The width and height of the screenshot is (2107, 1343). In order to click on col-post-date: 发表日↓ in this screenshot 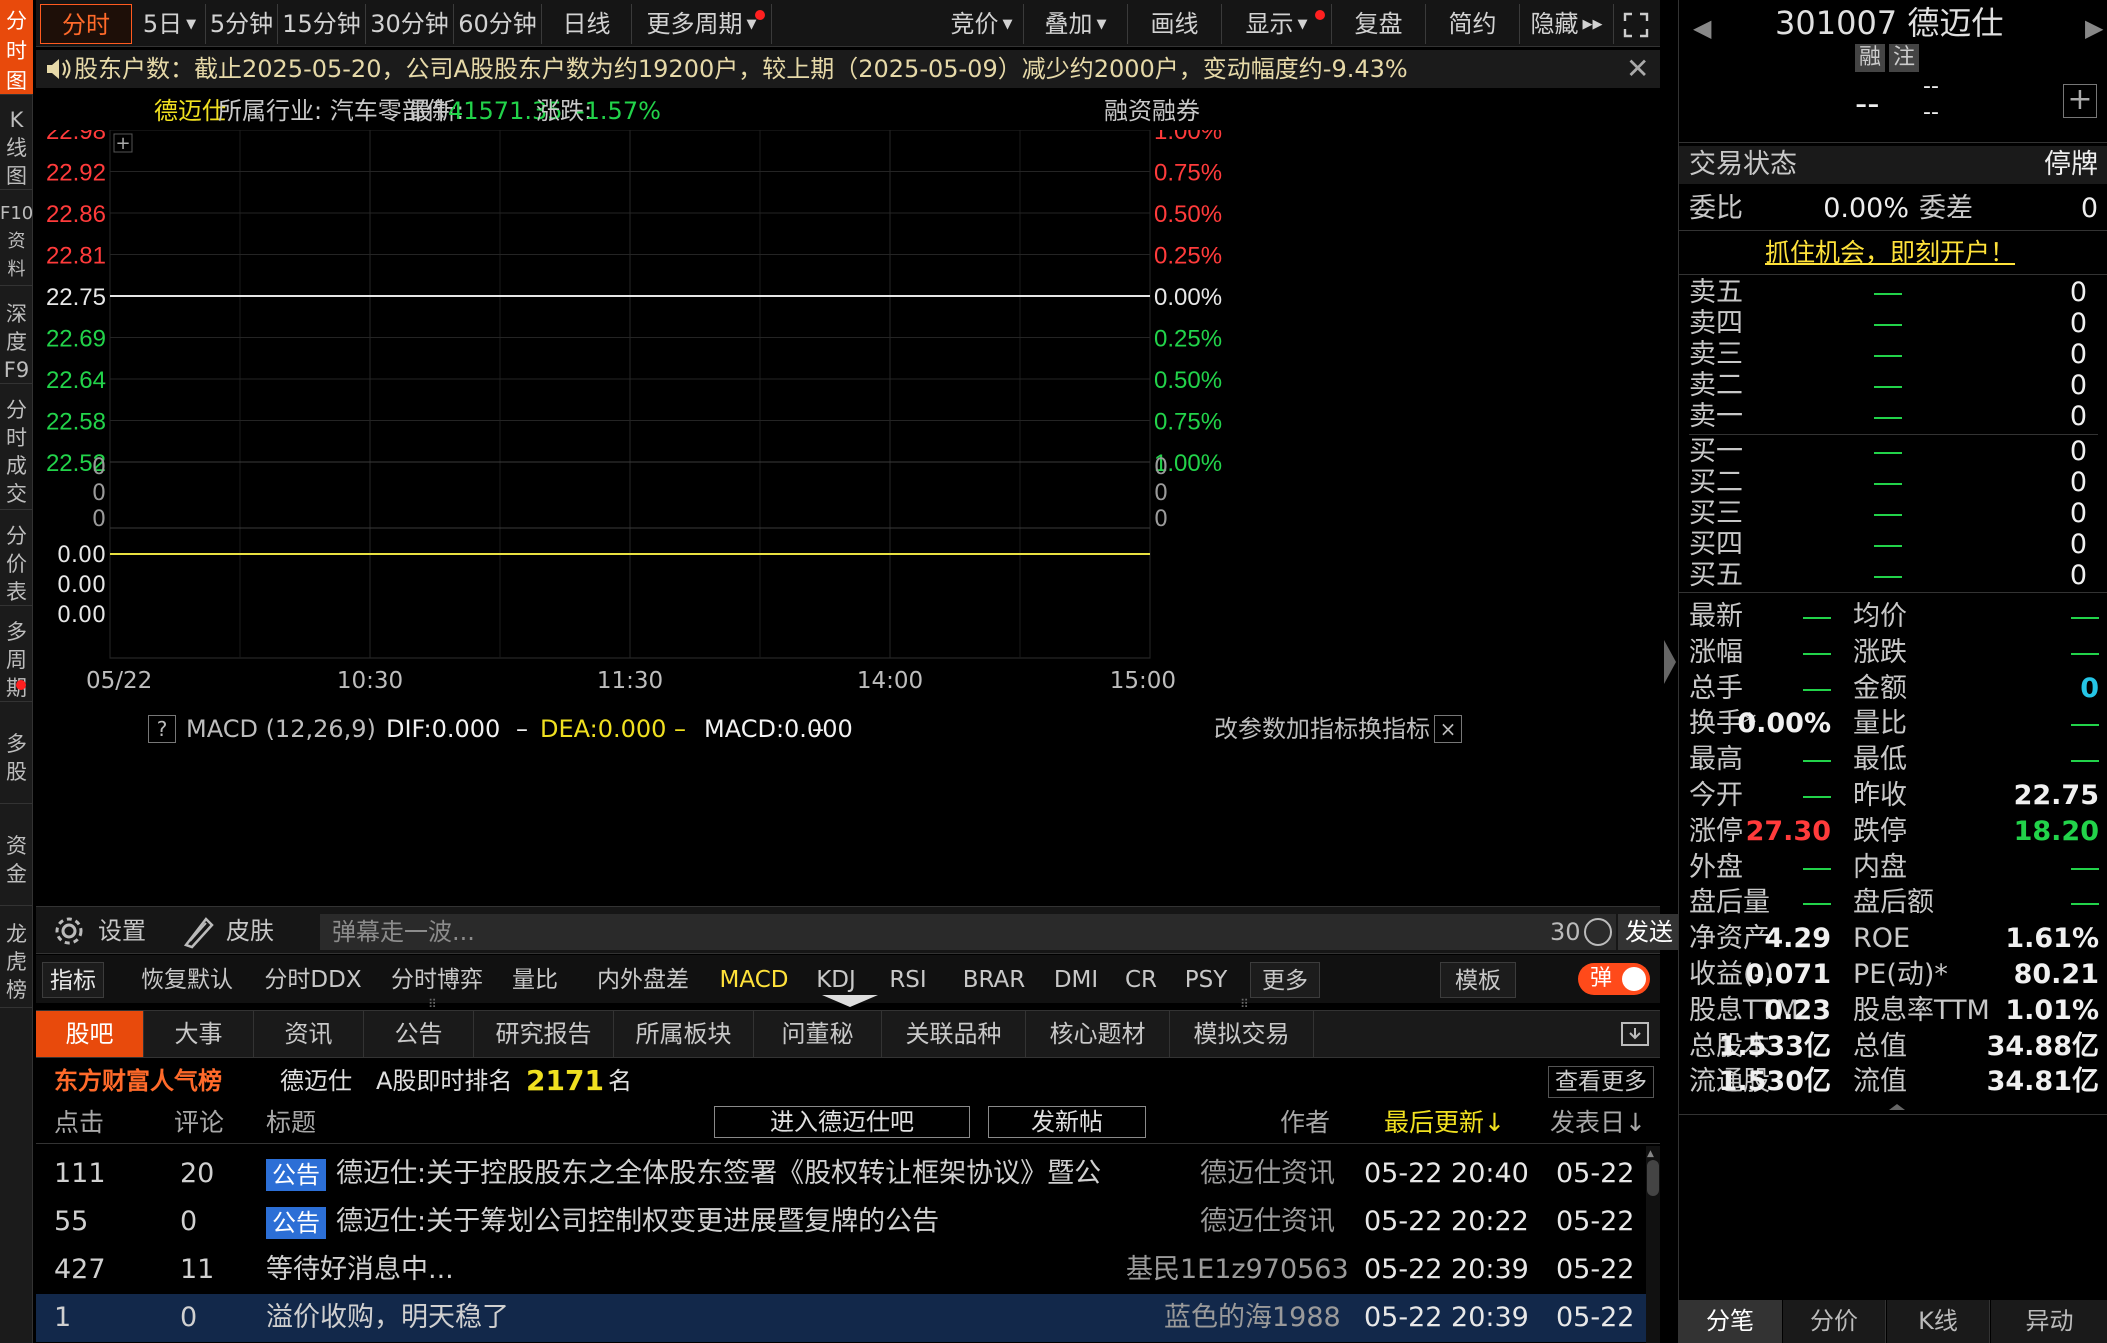, I will do `click(1598, 1123)`.